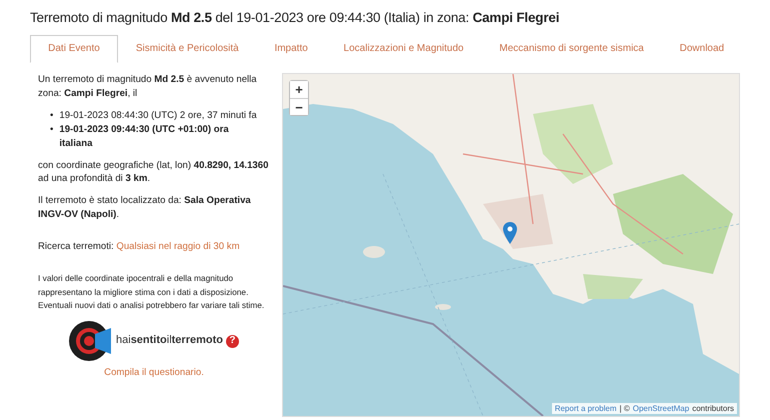 The height and width of the screenshot is (420, 770). What do you see at coordinates (74, 49) in the screenshot?
I see `tab: Dati Evento` at bounding box center [74, 49].